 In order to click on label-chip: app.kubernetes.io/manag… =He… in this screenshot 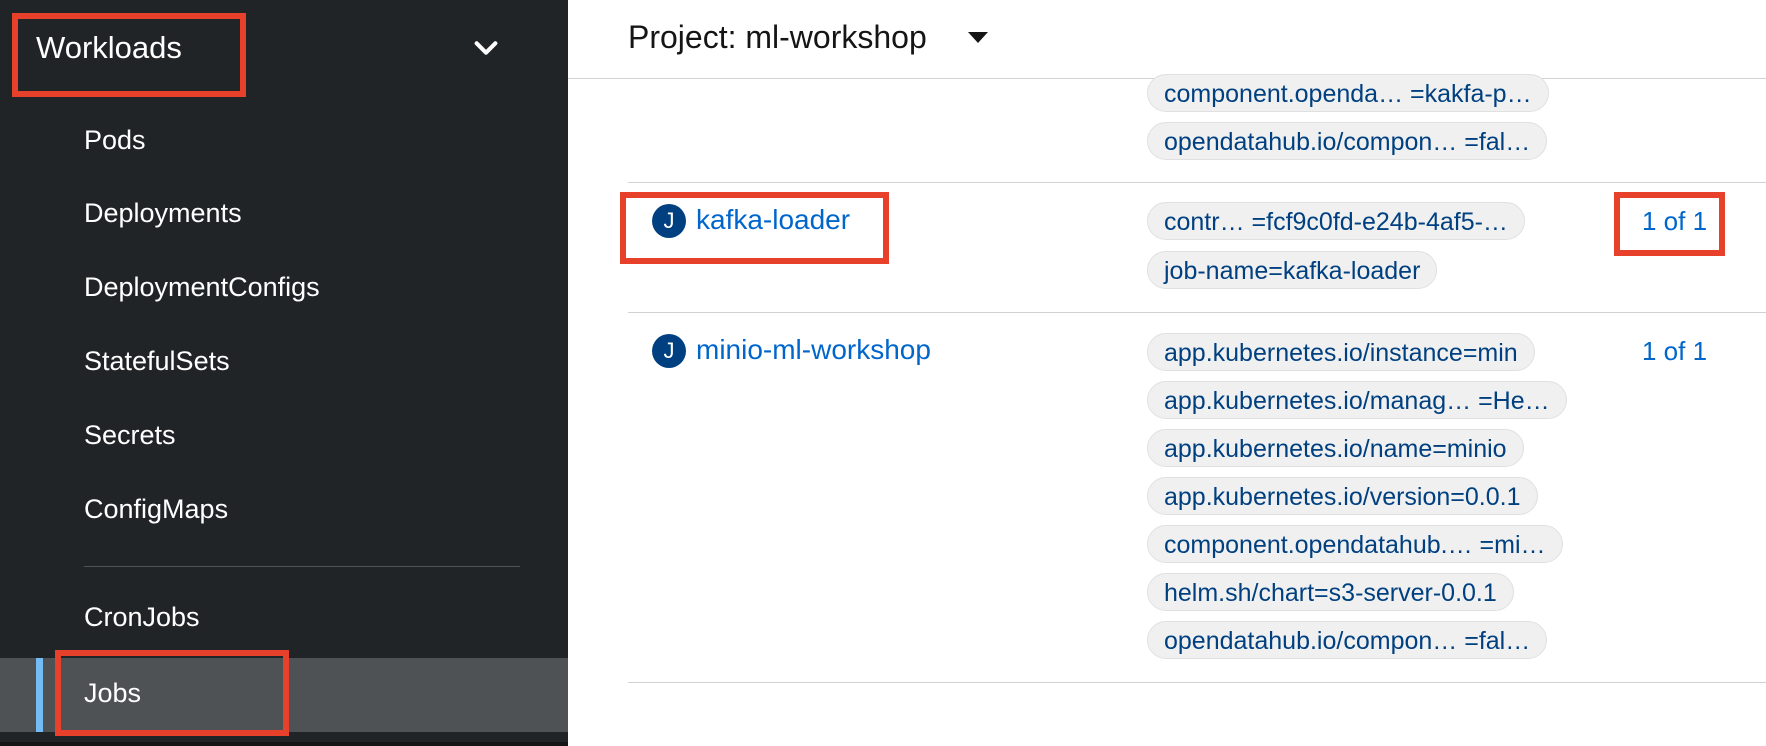, I will do `click(1357, 400)`.